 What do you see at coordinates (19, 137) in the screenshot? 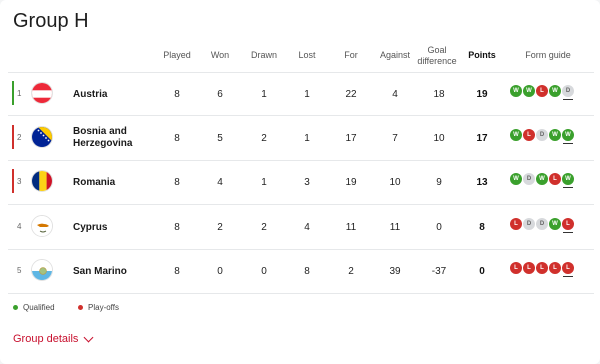
I see `position: 2` at bounding box center [19, 137].